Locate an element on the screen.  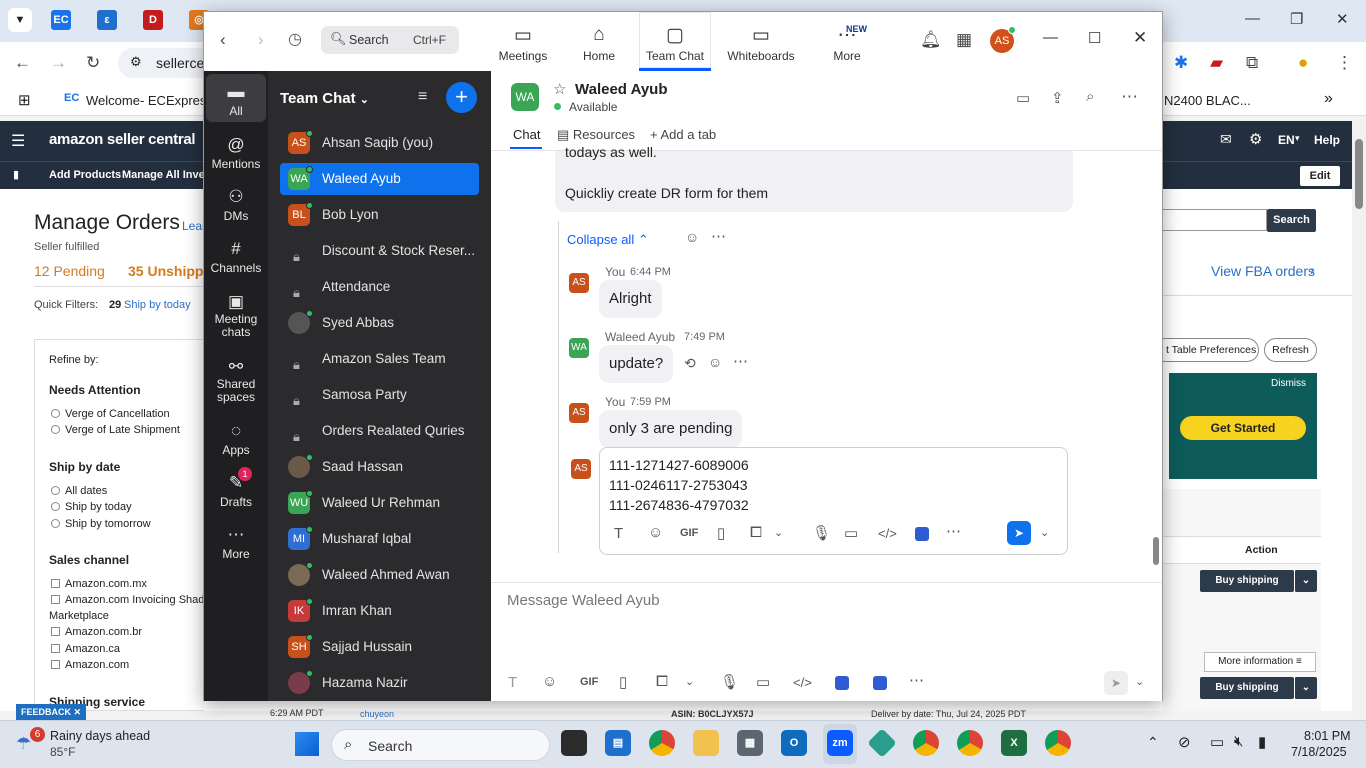
ec-tab-icon: EC is located at coordinates (61, 20).